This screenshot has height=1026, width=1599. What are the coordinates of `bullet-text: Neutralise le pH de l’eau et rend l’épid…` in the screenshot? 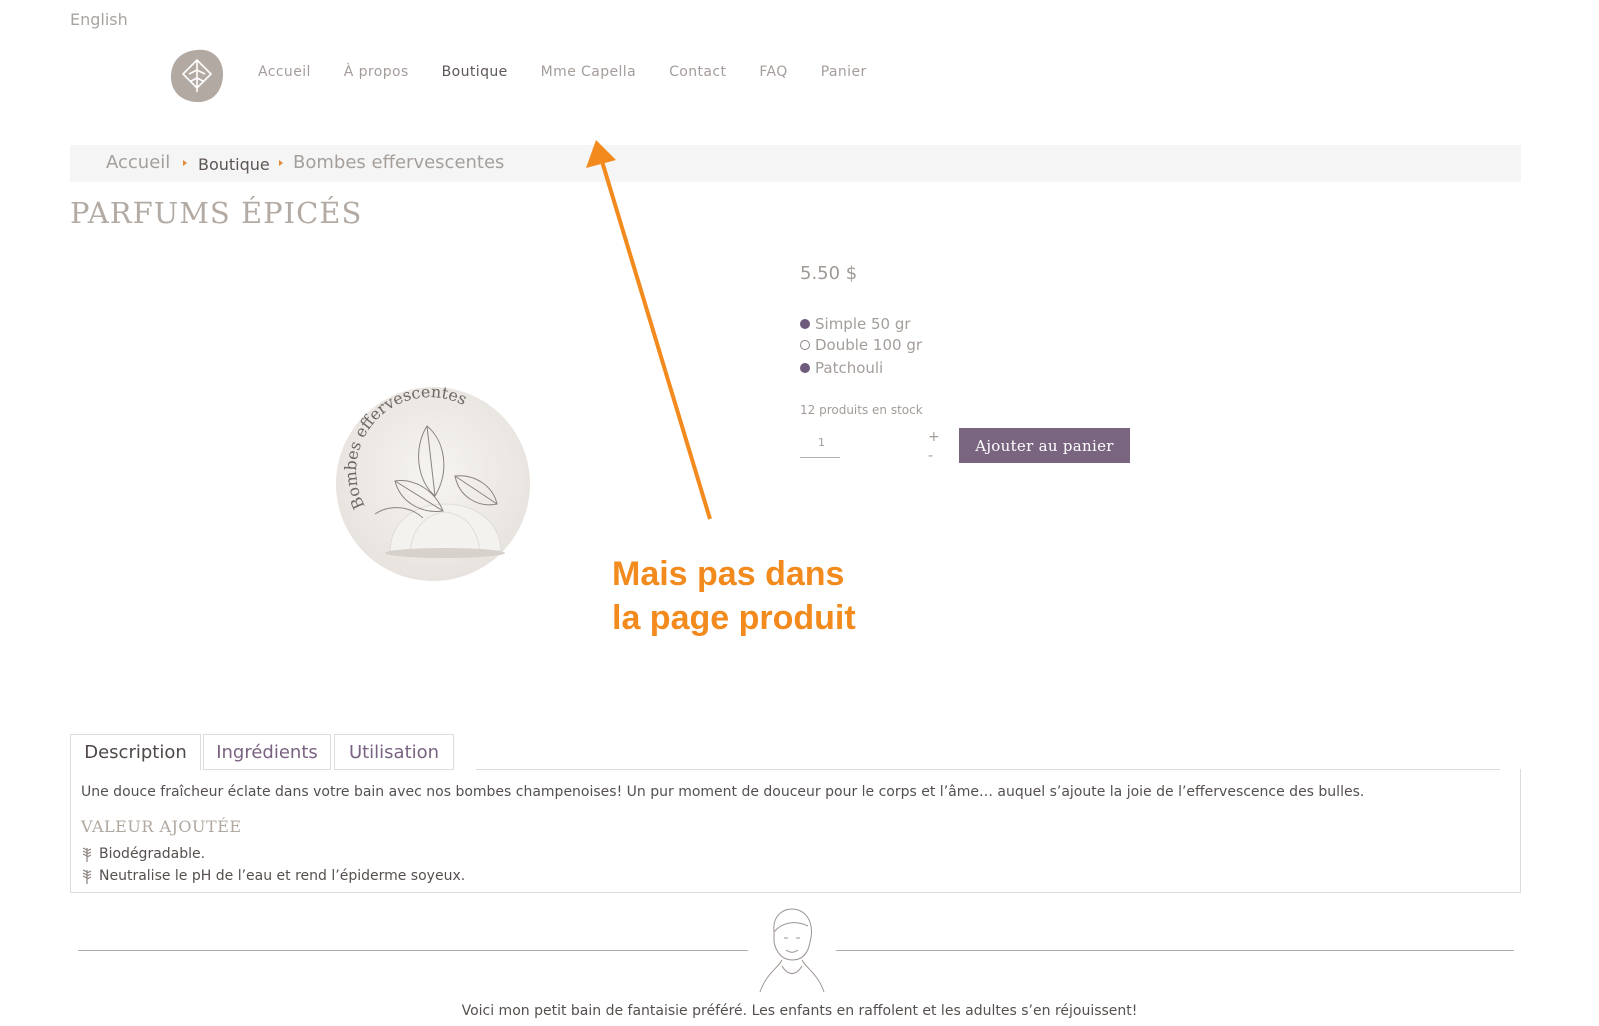 It's located at (282, 876).